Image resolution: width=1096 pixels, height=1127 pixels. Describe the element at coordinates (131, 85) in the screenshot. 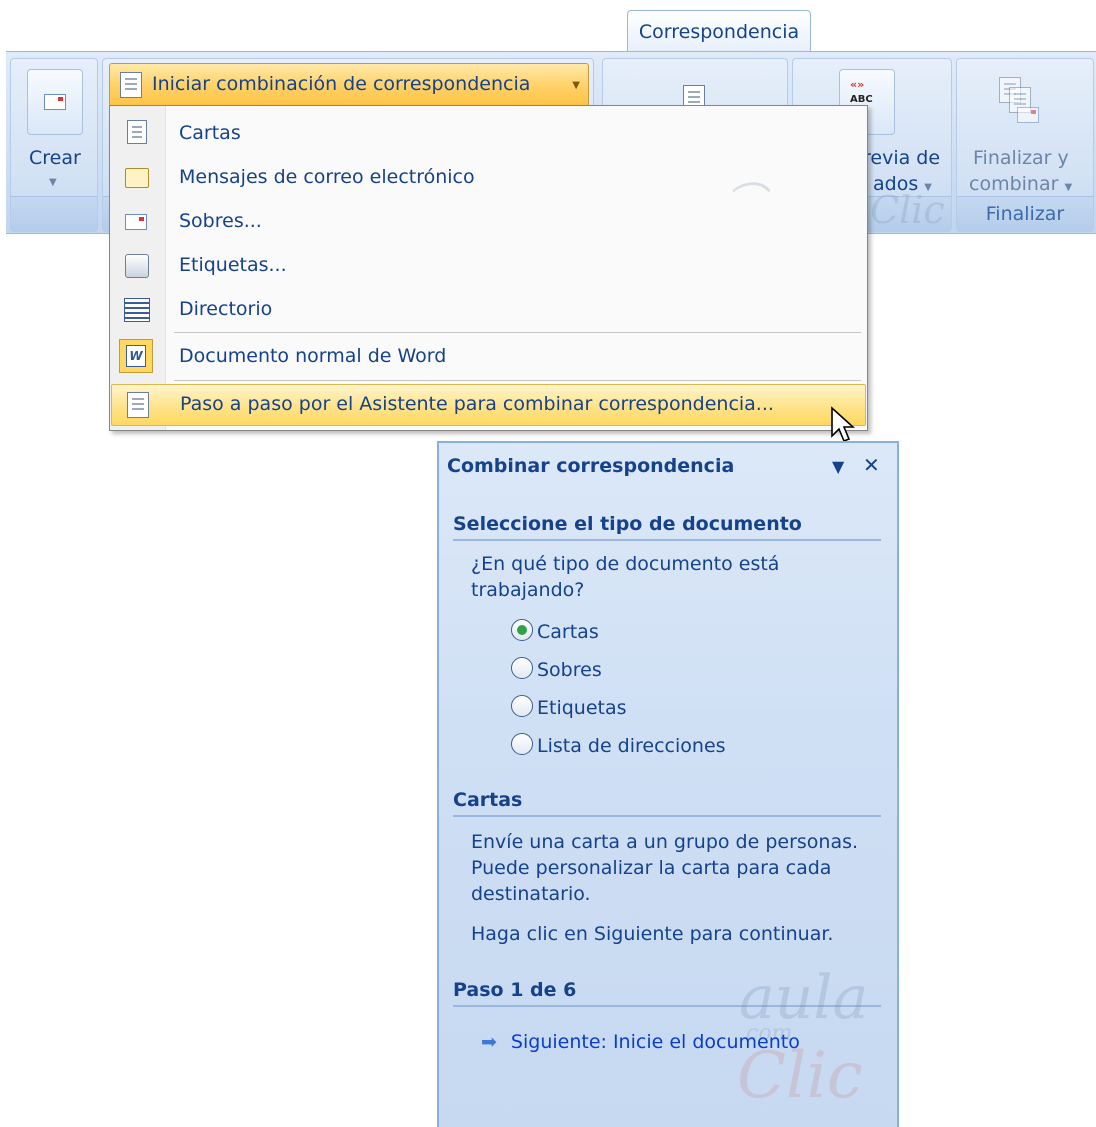

I see `merge-document-icon` at that location.